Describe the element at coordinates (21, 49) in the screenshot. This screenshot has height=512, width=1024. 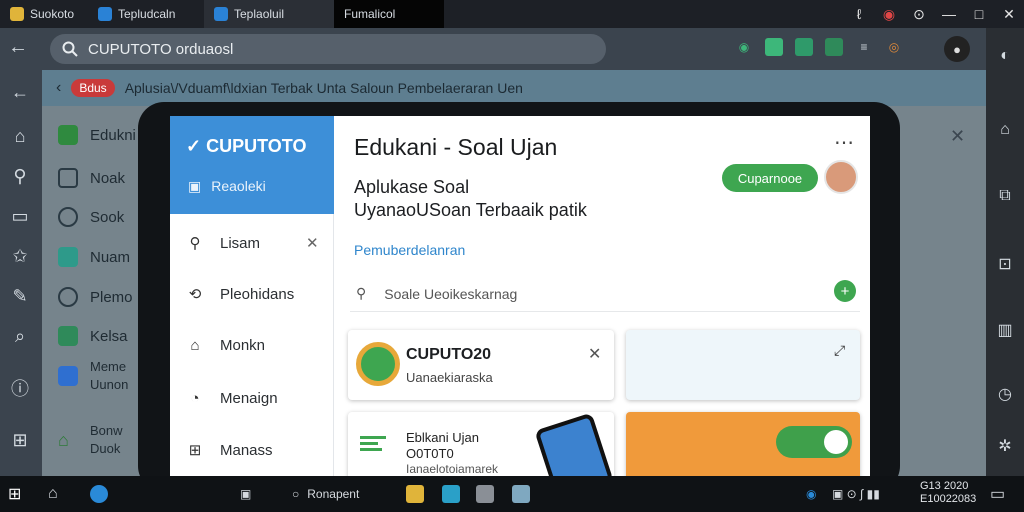
I see `back-arrow-icon: ←` at that location.